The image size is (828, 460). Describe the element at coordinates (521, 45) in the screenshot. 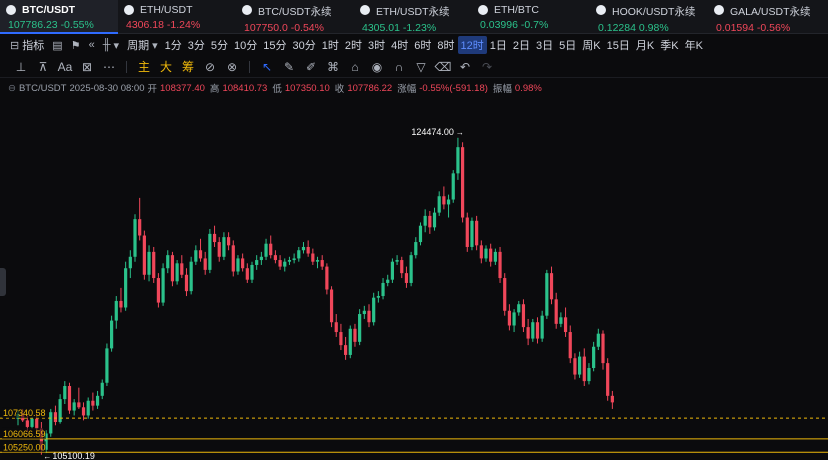

I see `timeframe-14: 2日` at that location.